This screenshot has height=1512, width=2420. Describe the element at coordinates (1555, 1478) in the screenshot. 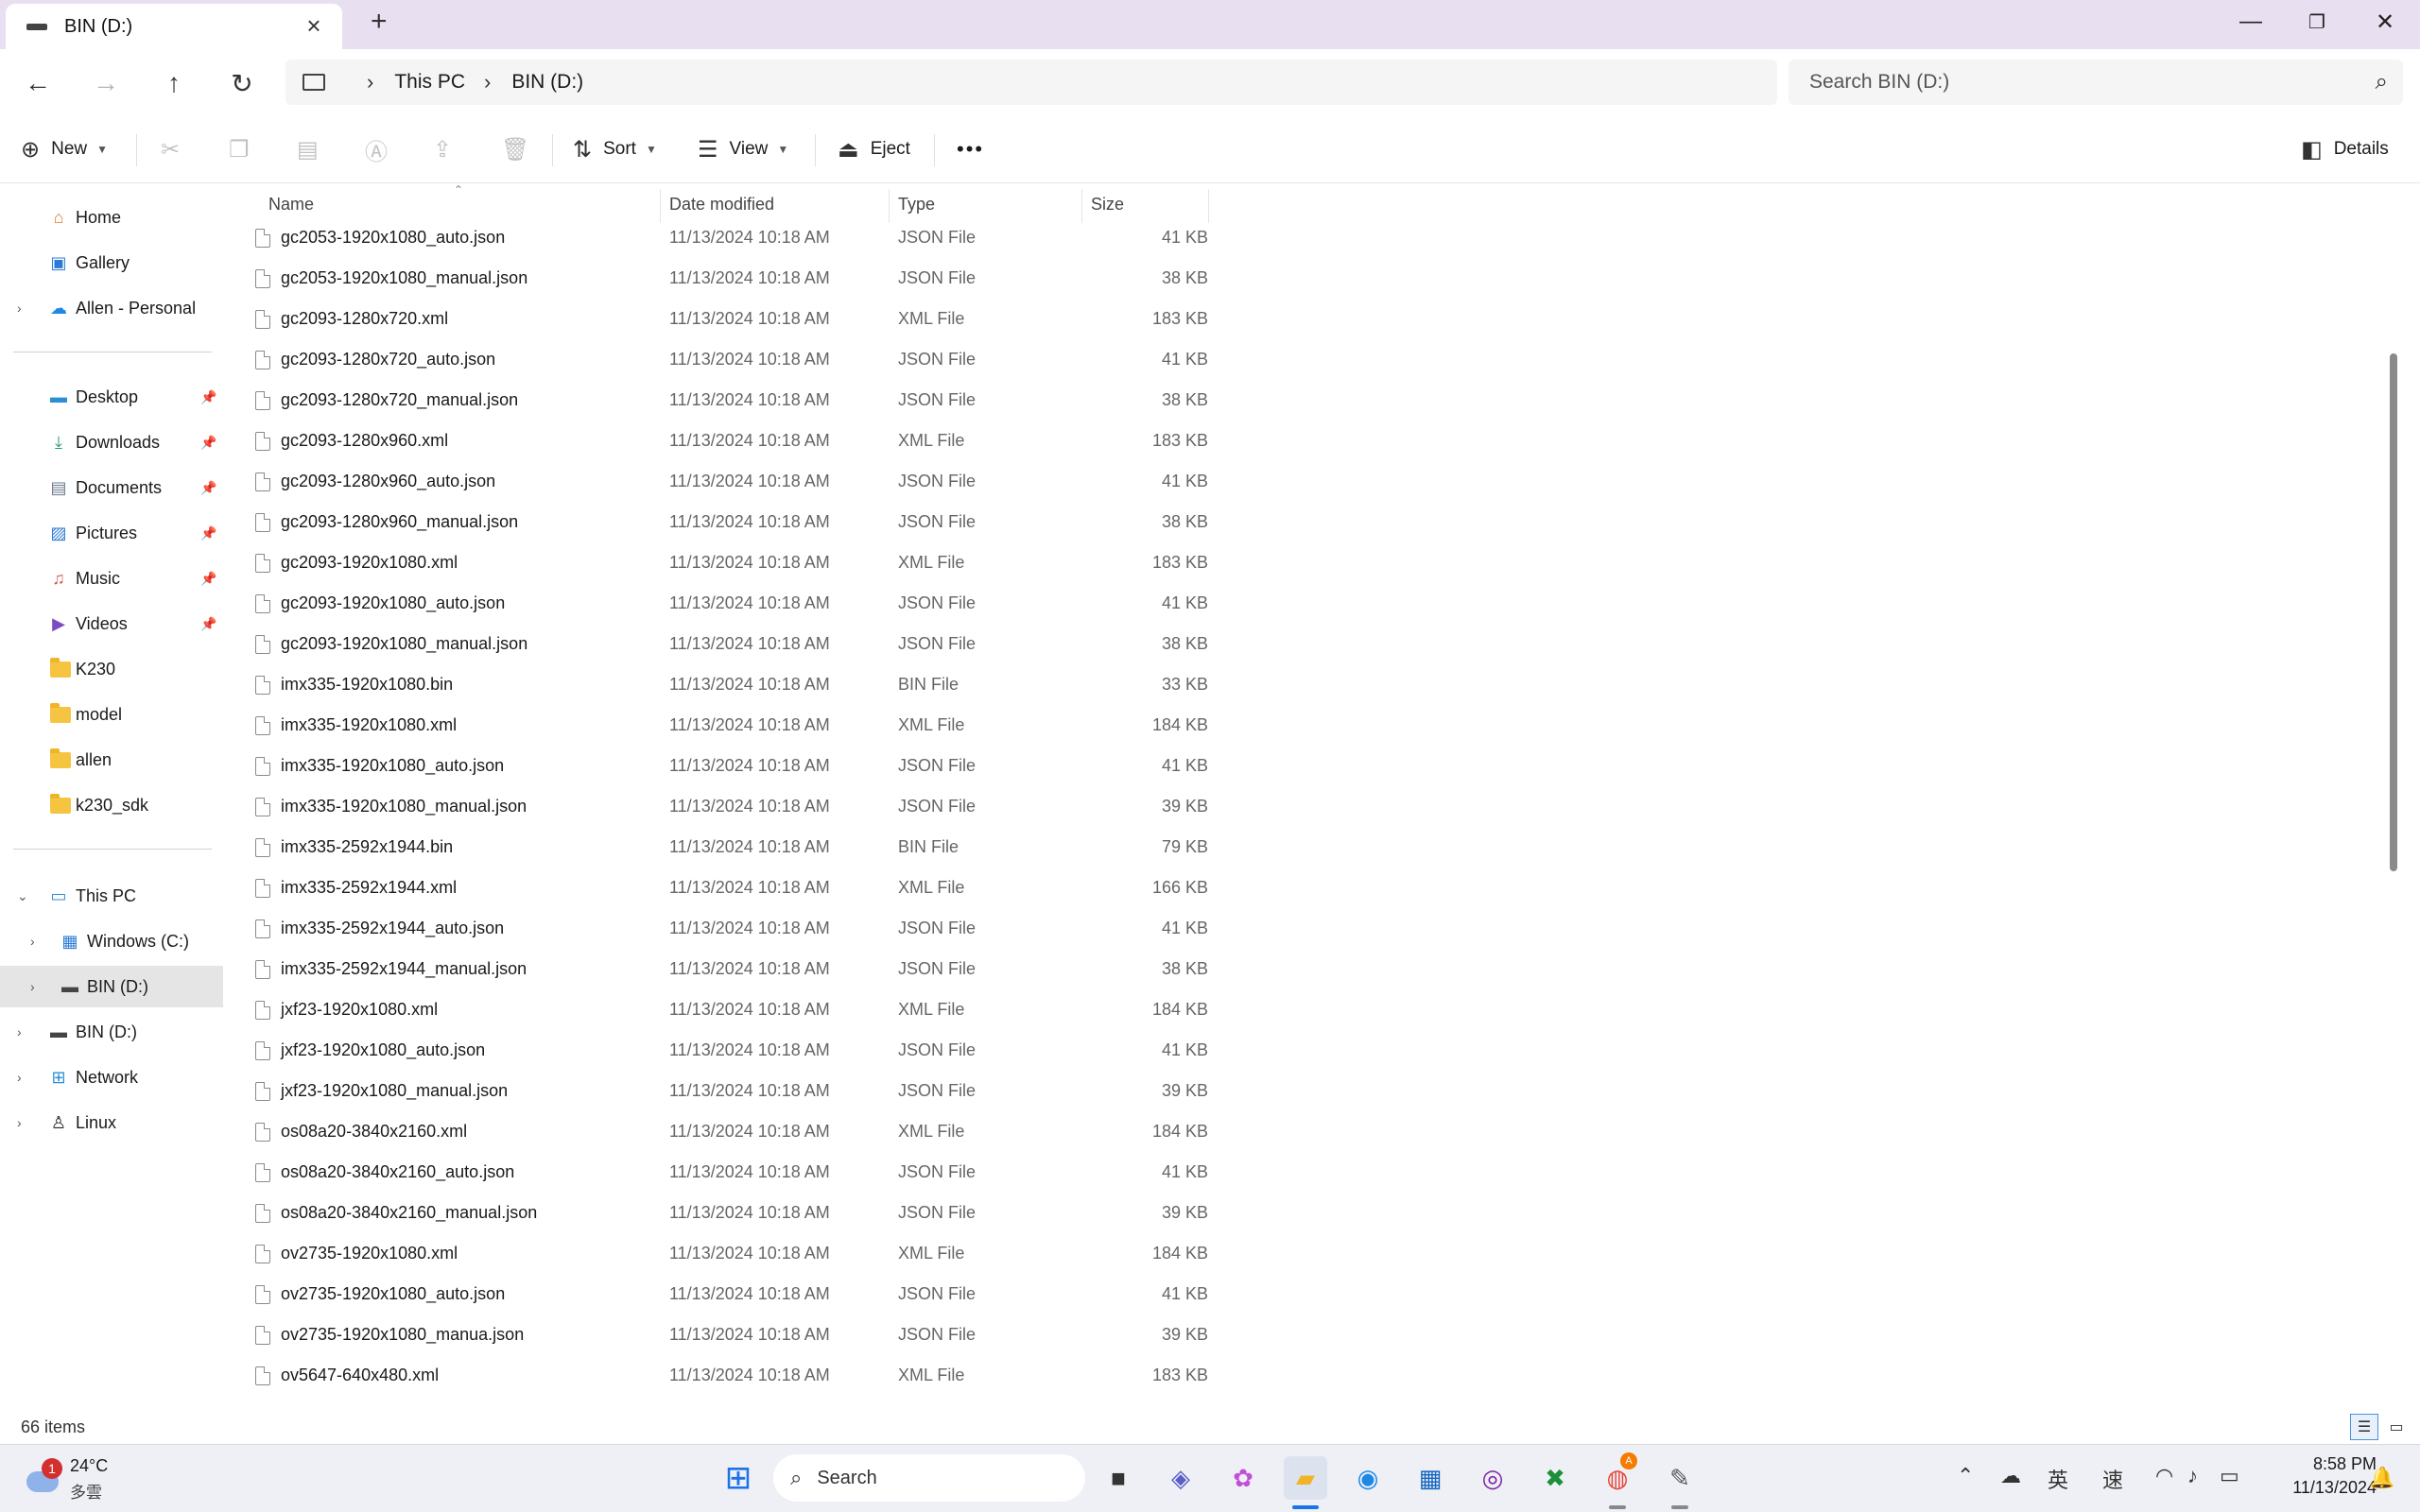

I see `xbox-icon: ✖` at that location.